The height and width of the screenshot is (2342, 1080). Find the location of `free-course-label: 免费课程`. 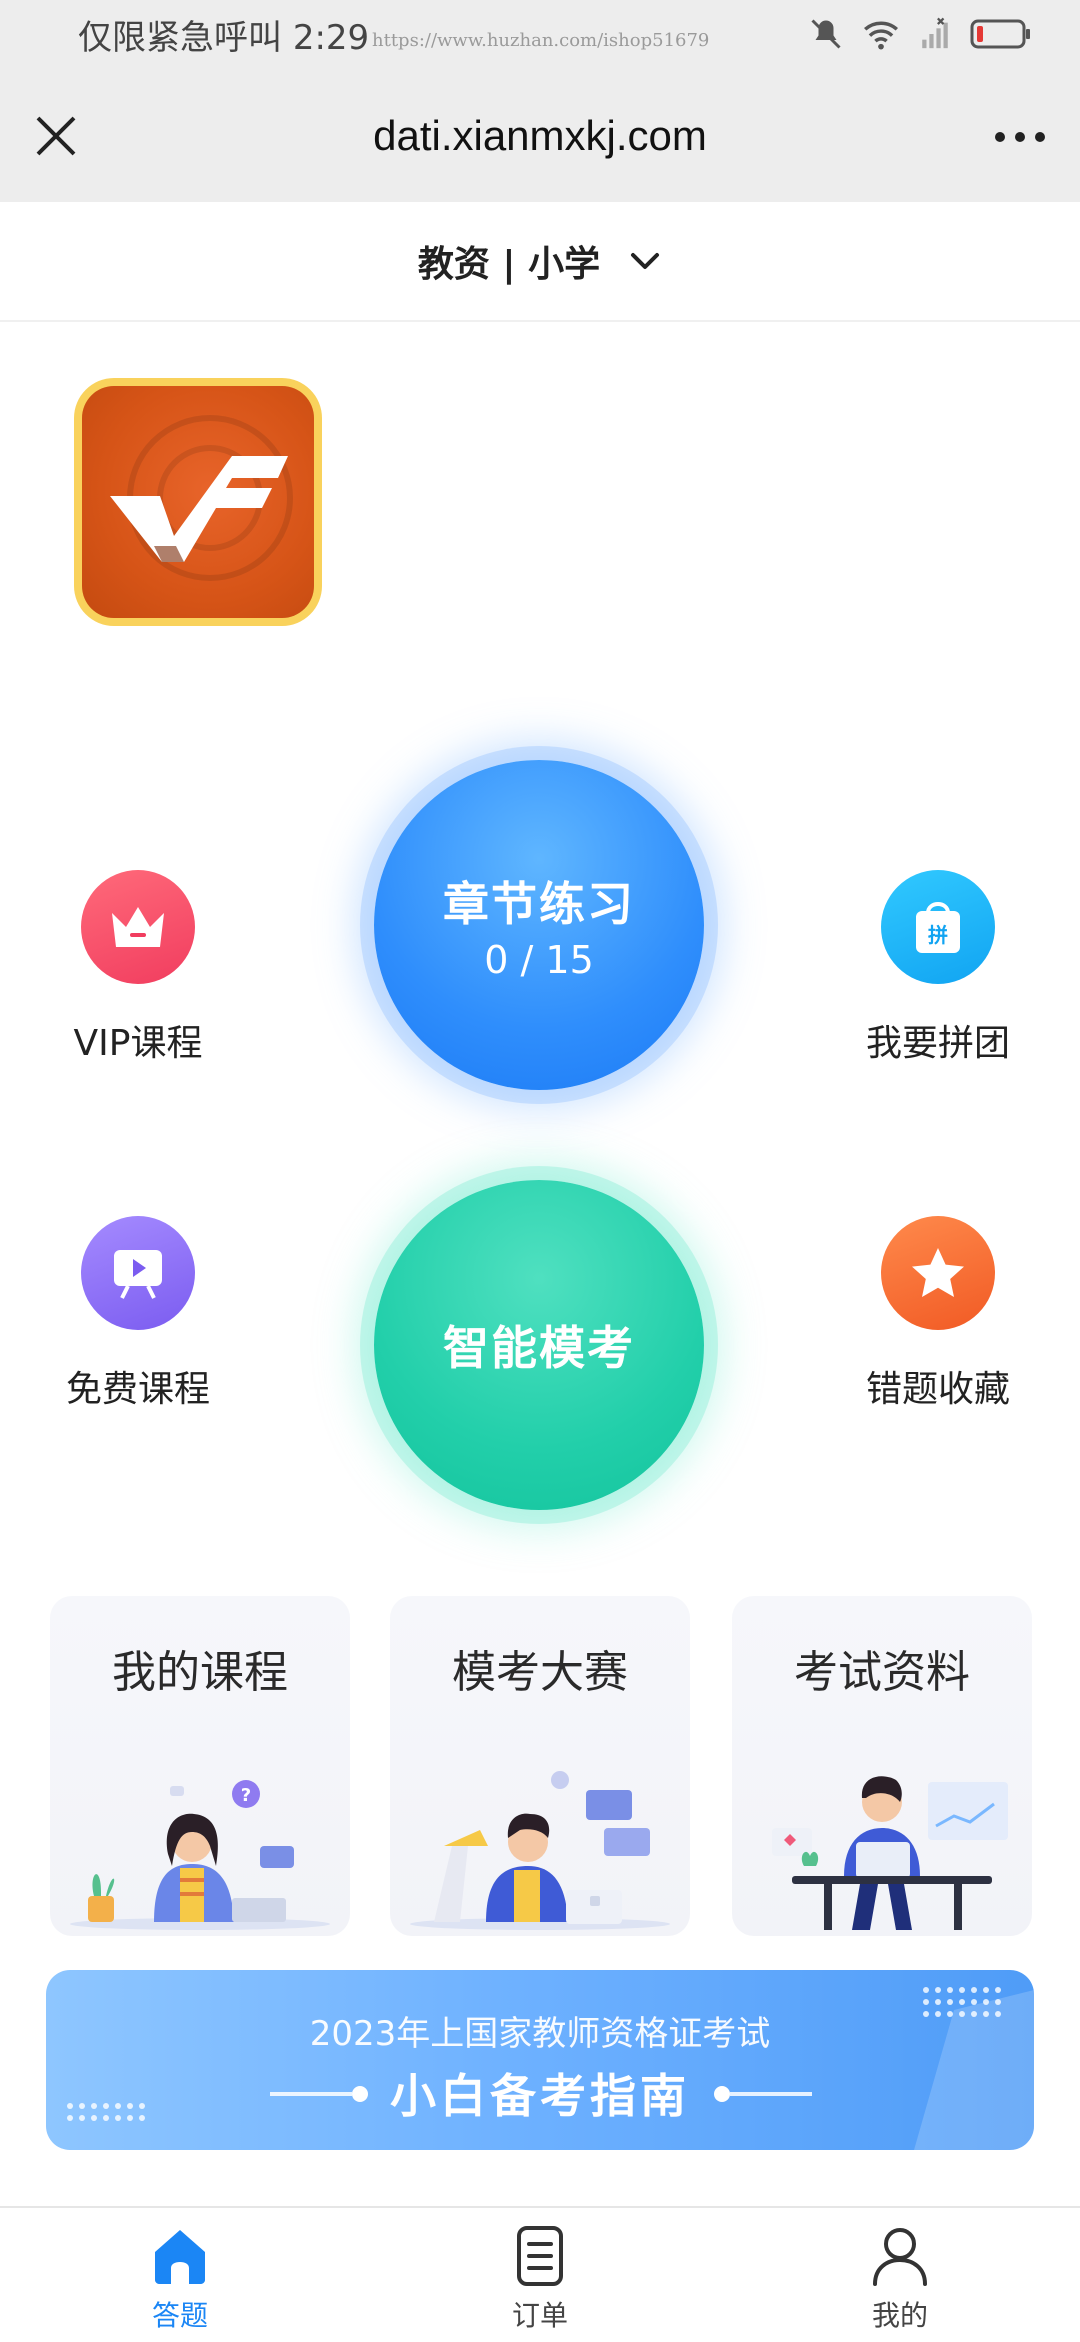

free-course-label: 免费课程 is located at coordinates (137, 1389).